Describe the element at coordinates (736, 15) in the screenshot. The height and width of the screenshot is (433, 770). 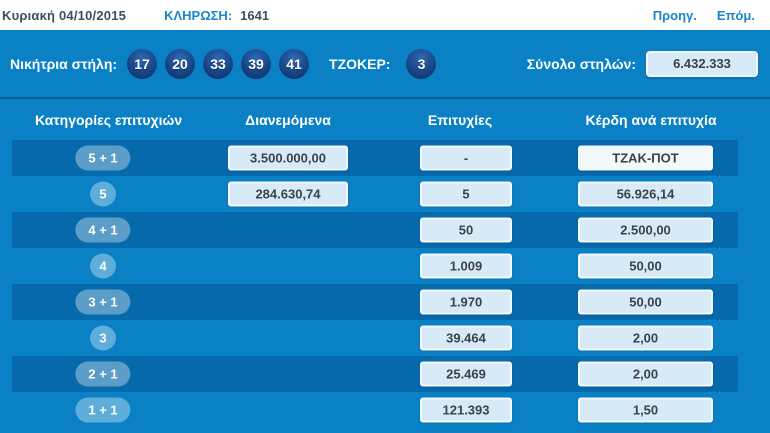
I see `next-draw-link: Επόμ.` at that location.